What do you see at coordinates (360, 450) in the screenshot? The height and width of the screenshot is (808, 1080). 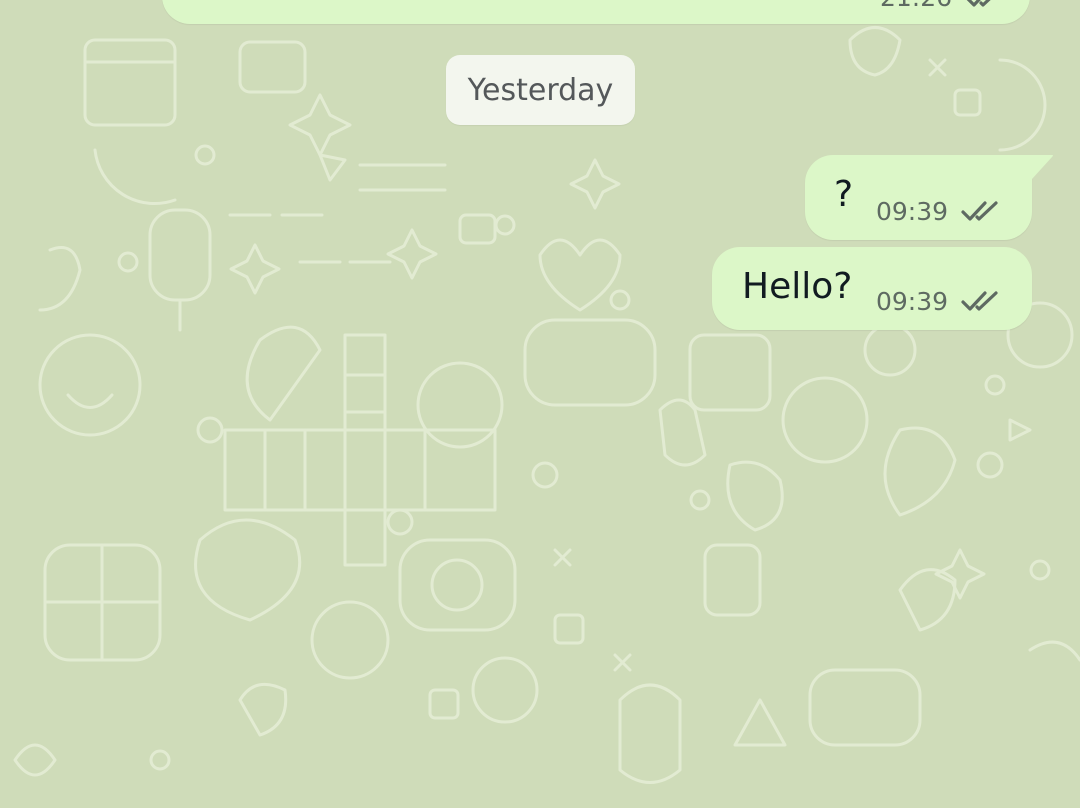 I see `crossword-doodle-icon` at bounding box center [360, 450].